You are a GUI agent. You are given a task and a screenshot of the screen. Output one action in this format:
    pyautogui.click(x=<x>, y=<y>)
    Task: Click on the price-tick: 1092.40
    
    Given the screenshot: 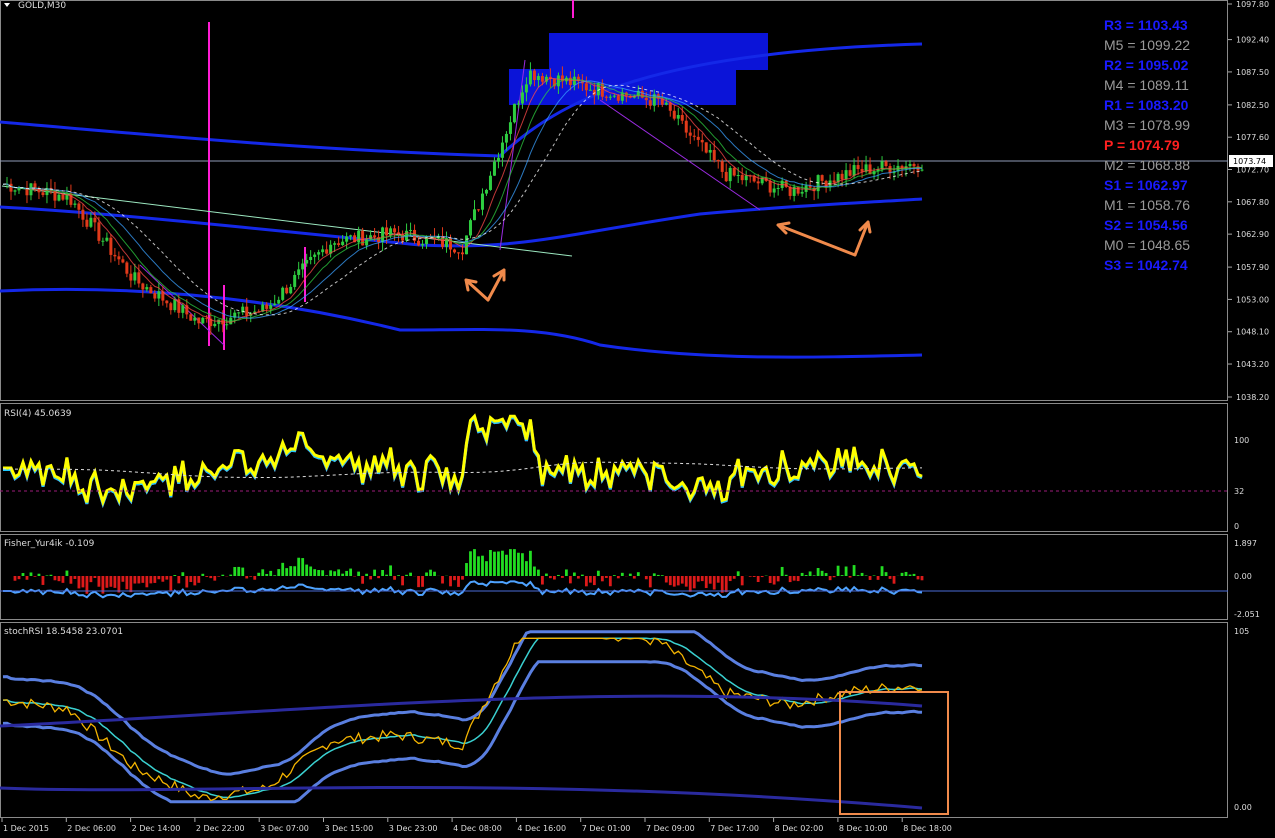 What is the action you would take?
    pyautogui.click(x=1252, y=40)
    